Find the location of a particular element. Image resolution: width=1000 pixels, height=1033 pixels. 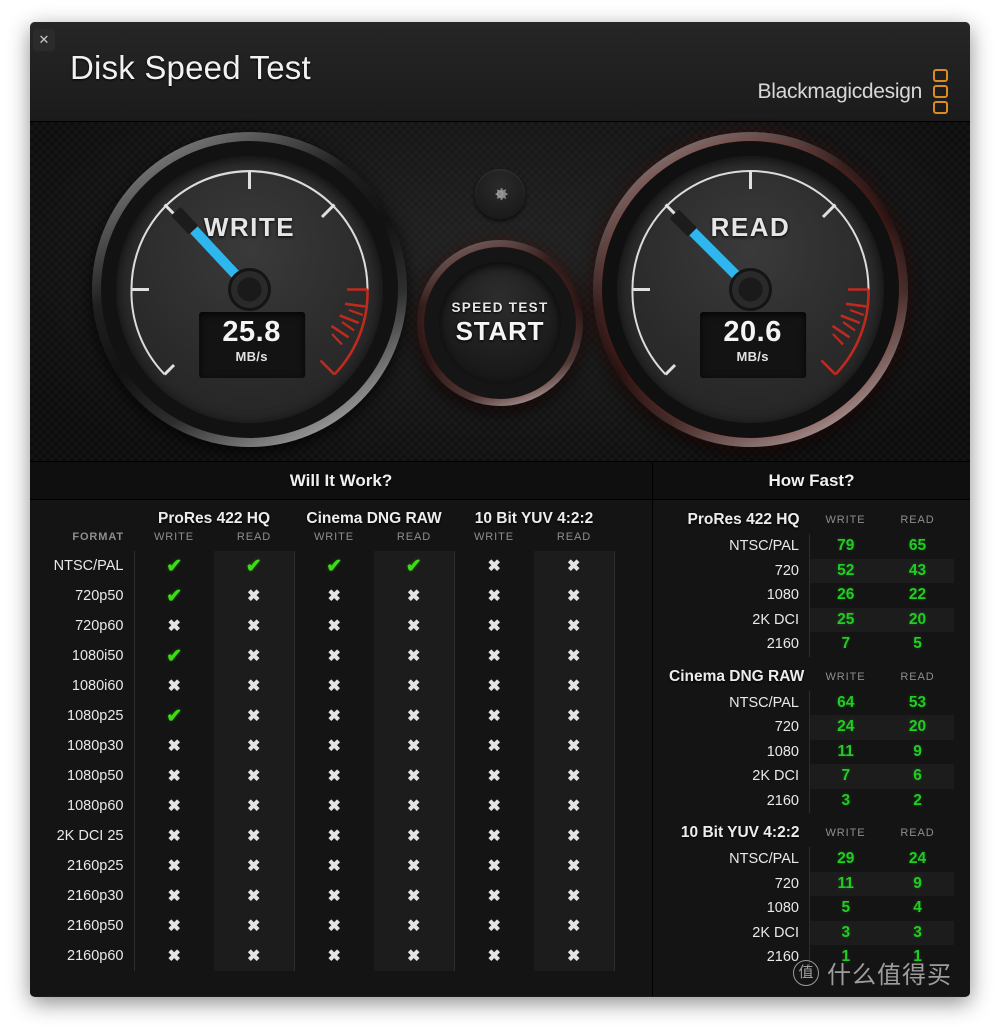

col-header-2: WRITE is located at coordinates (334, 537).